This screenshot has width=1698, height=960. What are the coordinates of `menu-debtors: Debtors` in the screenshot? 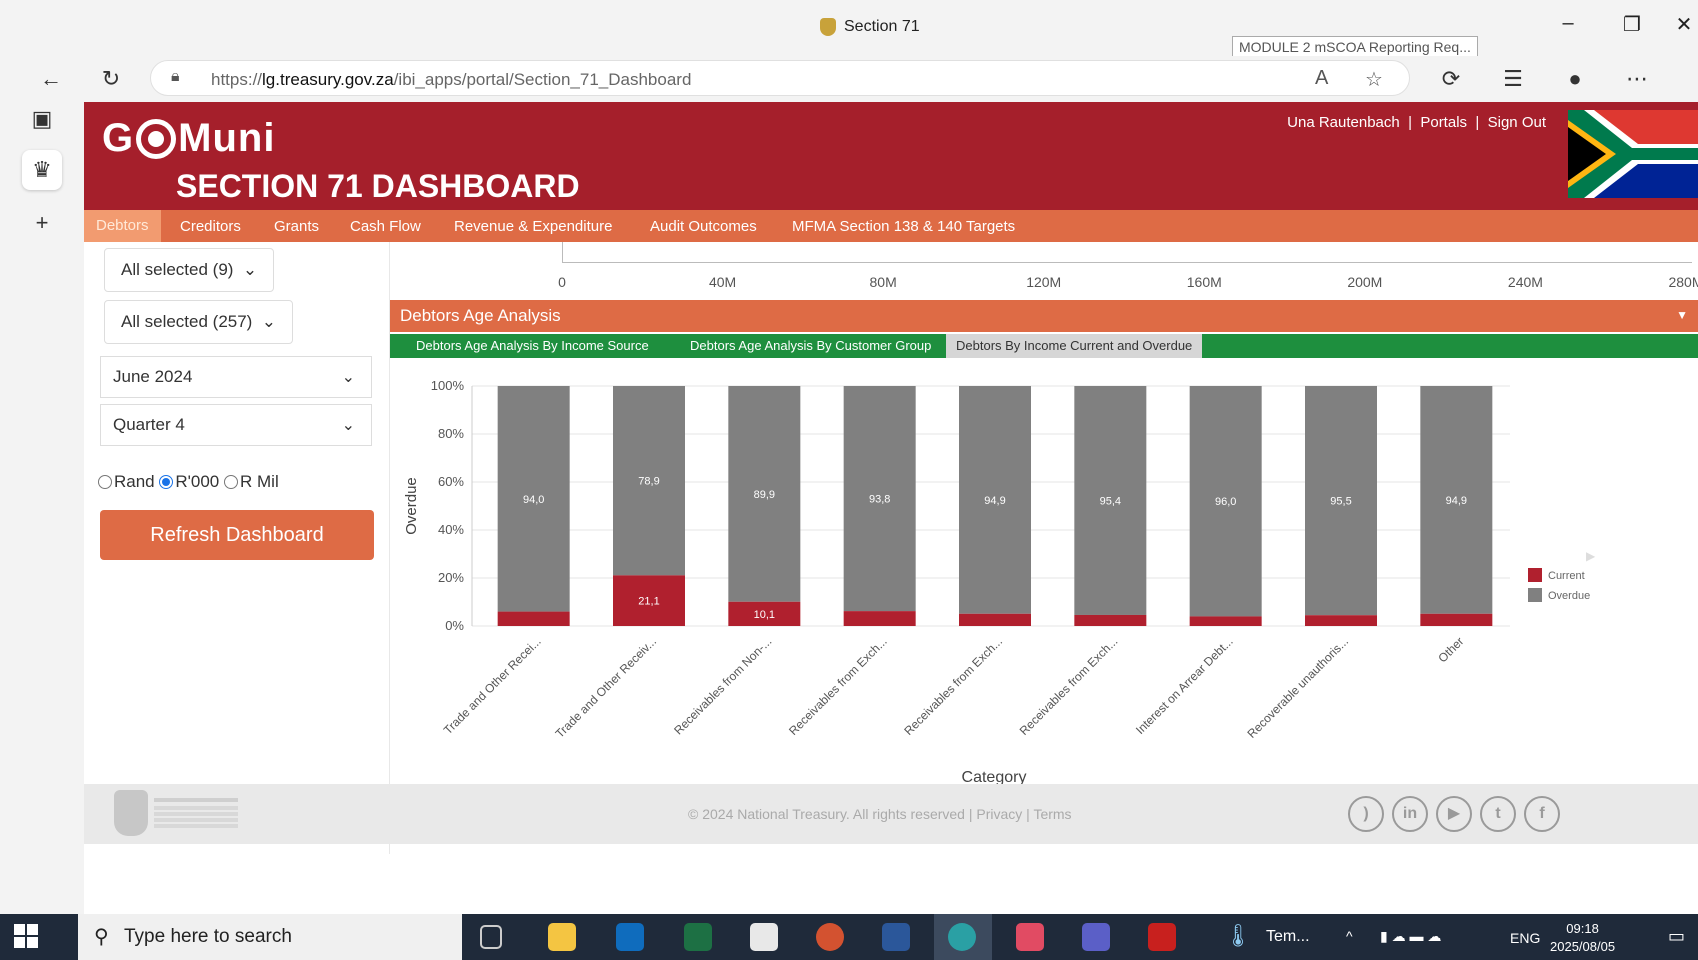 It's located at (122, 226).